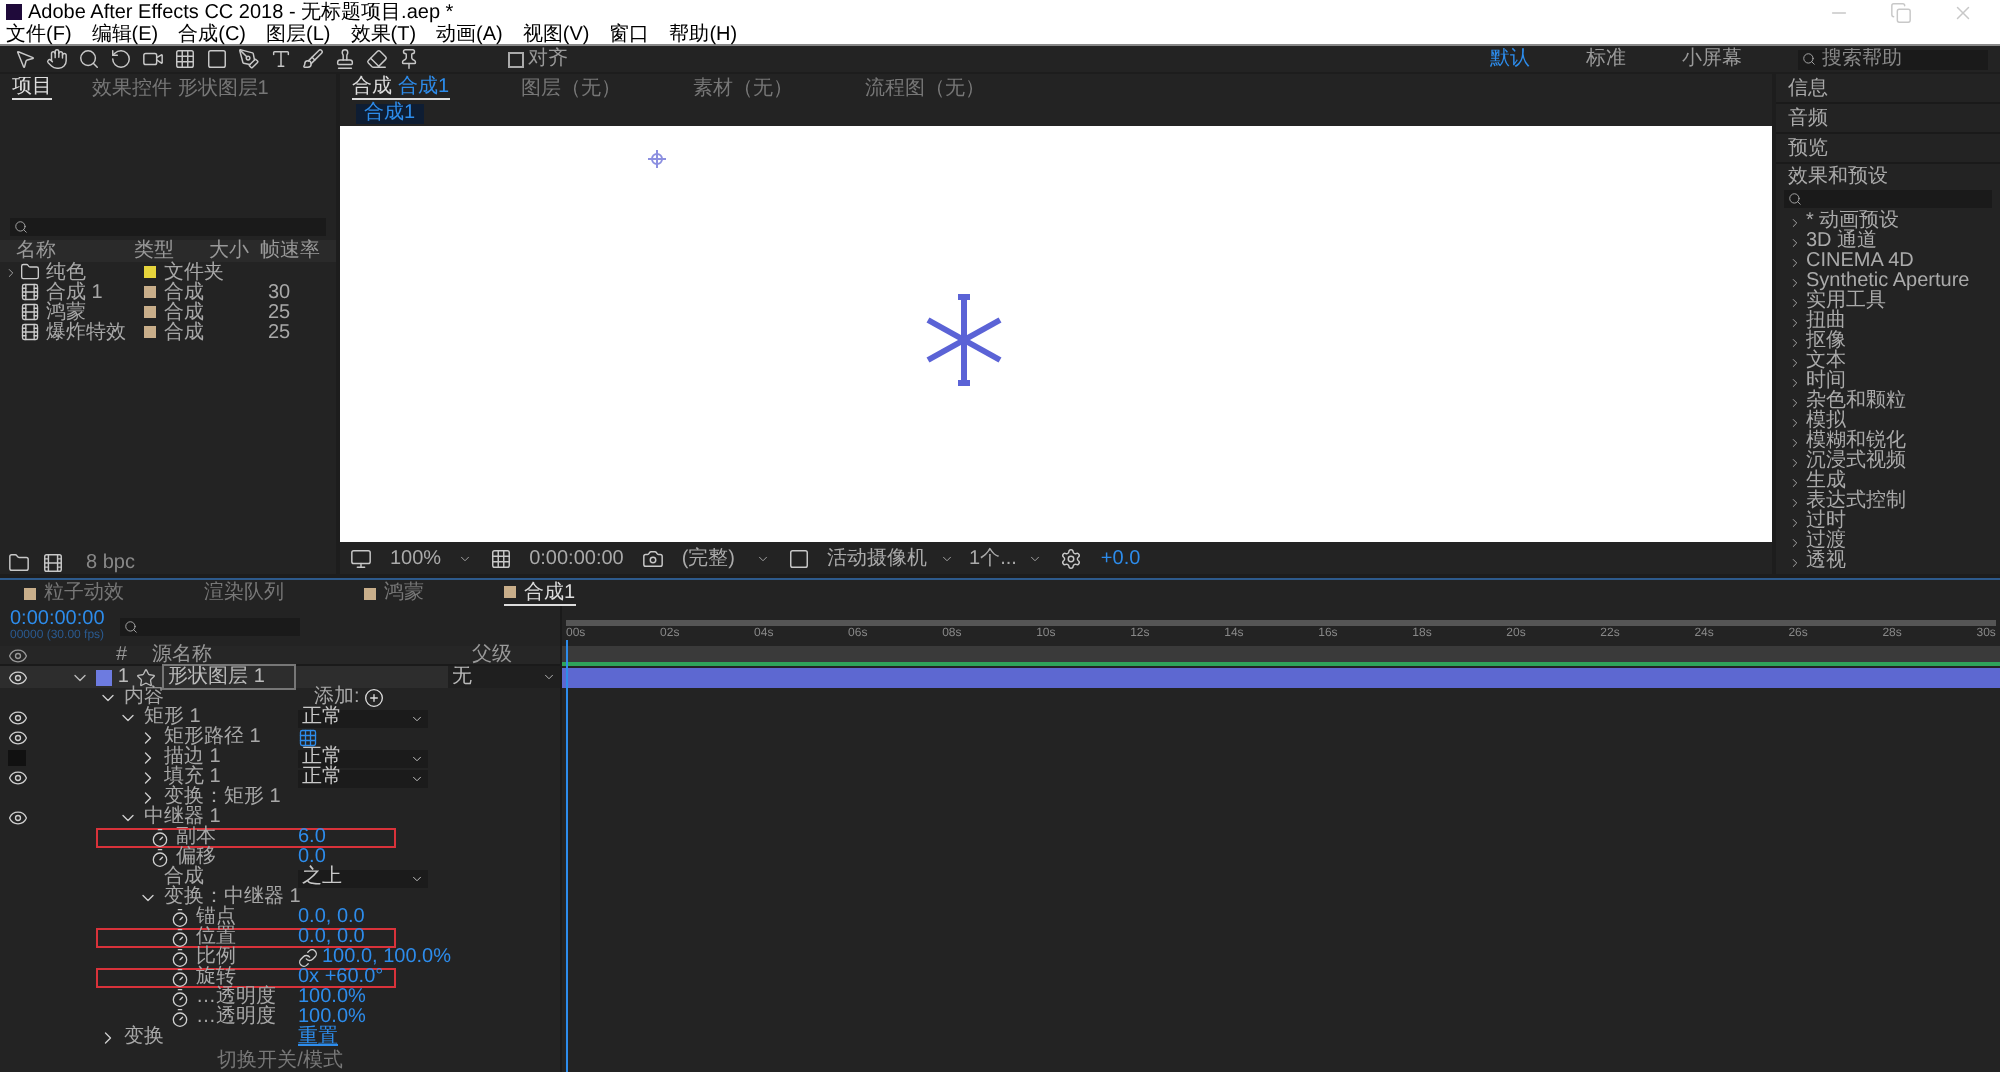  Describe the element at coordinates (331, 918) in the screenshot. I see `property-value: 0.0, 0.0` at that location.